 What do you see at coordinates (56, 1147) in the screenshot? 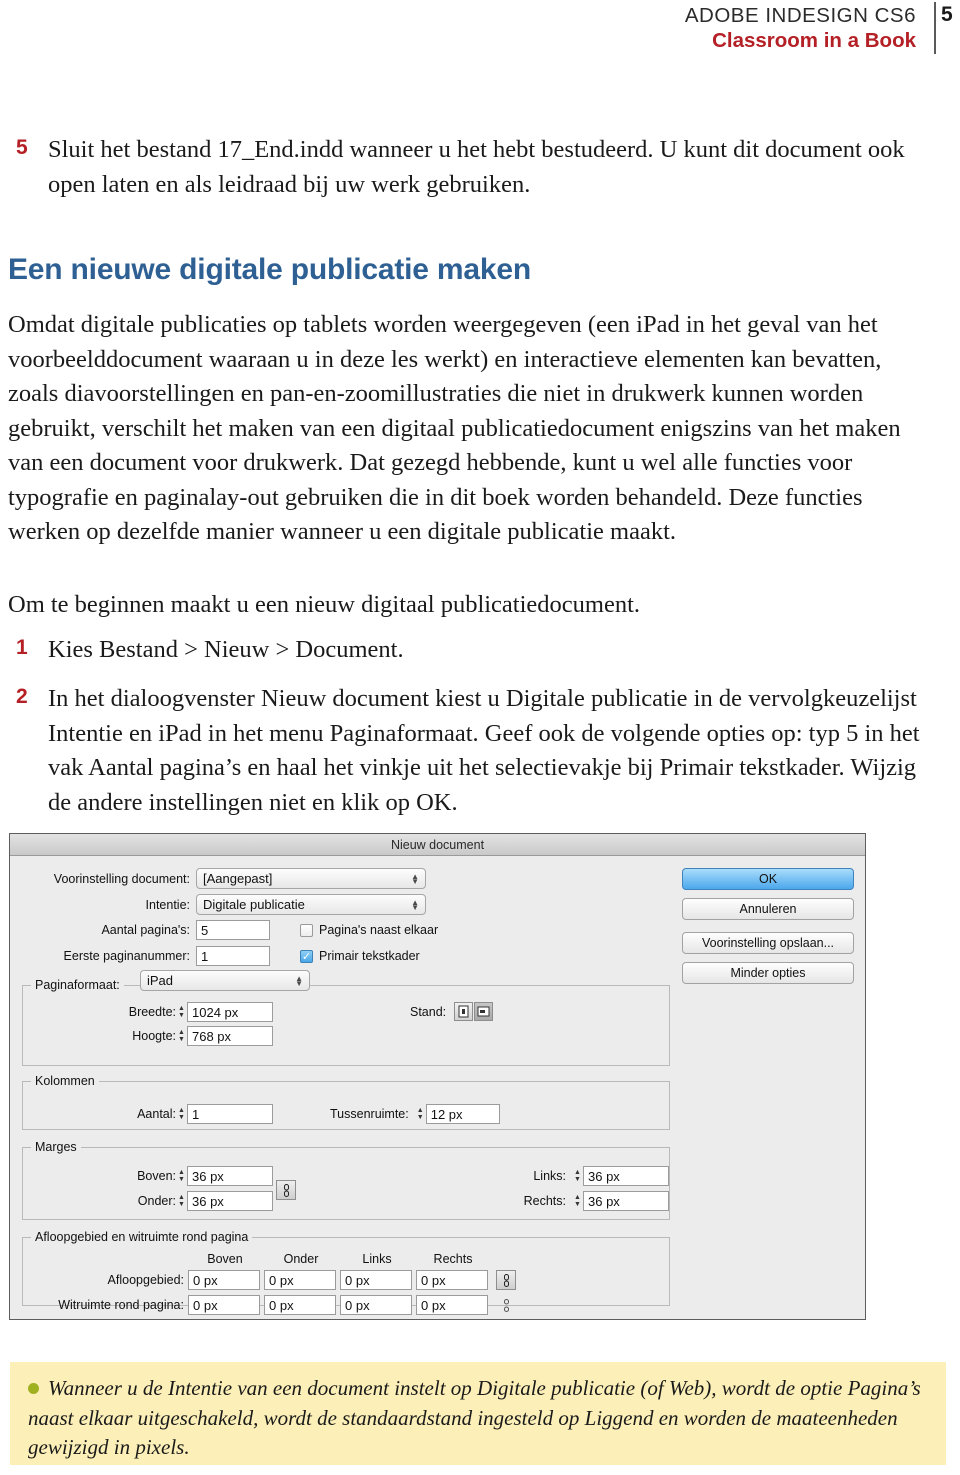
I see `margins-legend: Marges` at bounding box center [56, 1147].